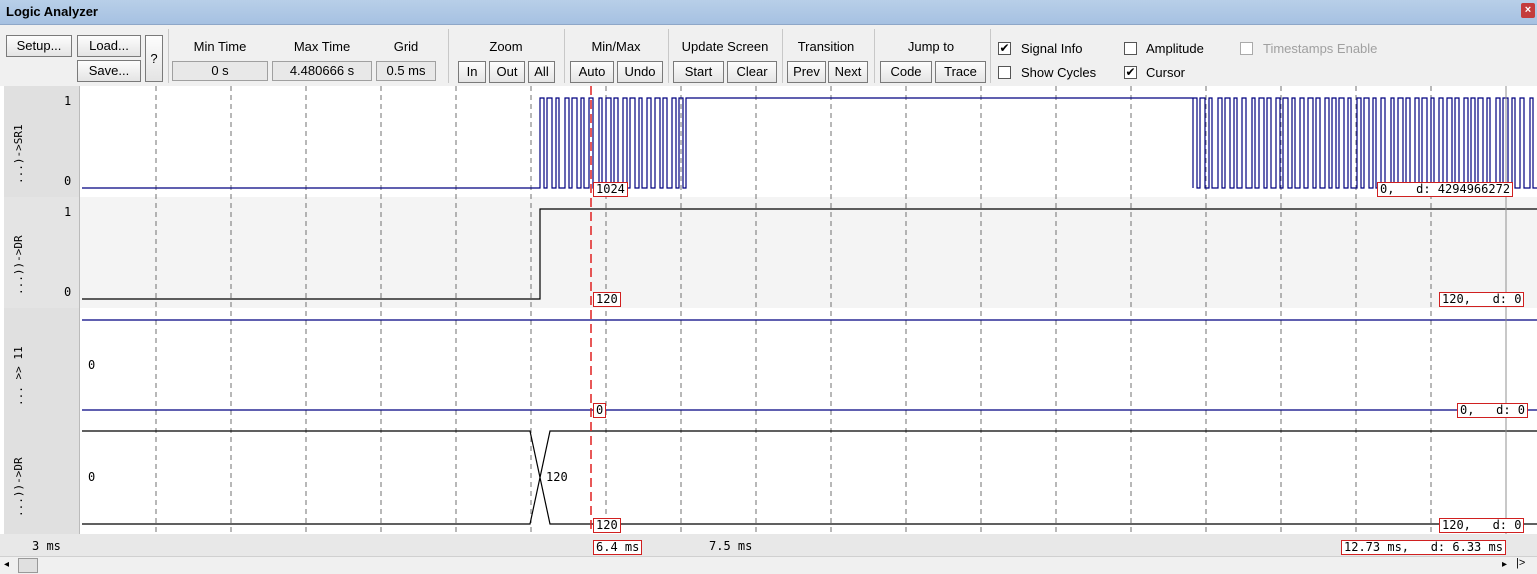 This screenshot has width=1537, height=574. Describe the element at coordinates (541, 72) in the screenshot. I see `zoom-all-button: All` at that location.